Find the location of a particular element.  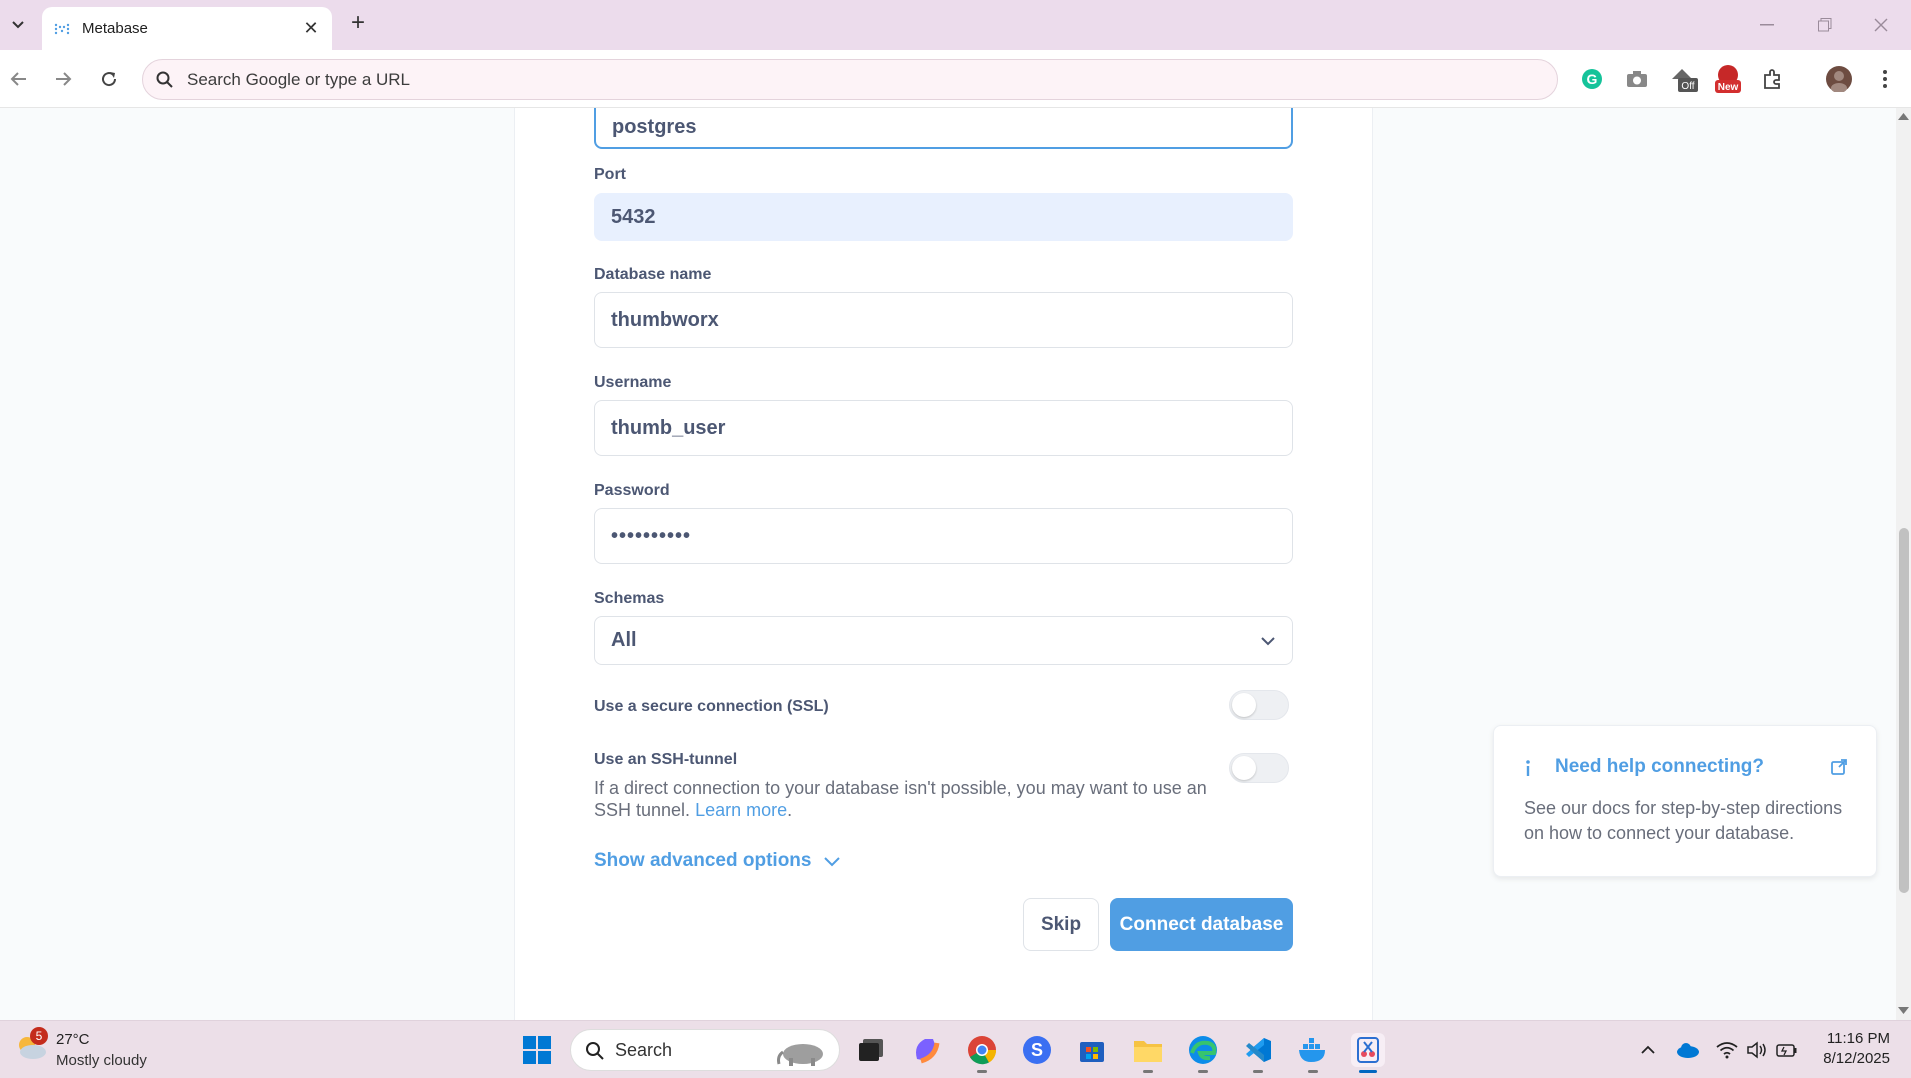

profile-avatar is located at coordinates (1839, 79).